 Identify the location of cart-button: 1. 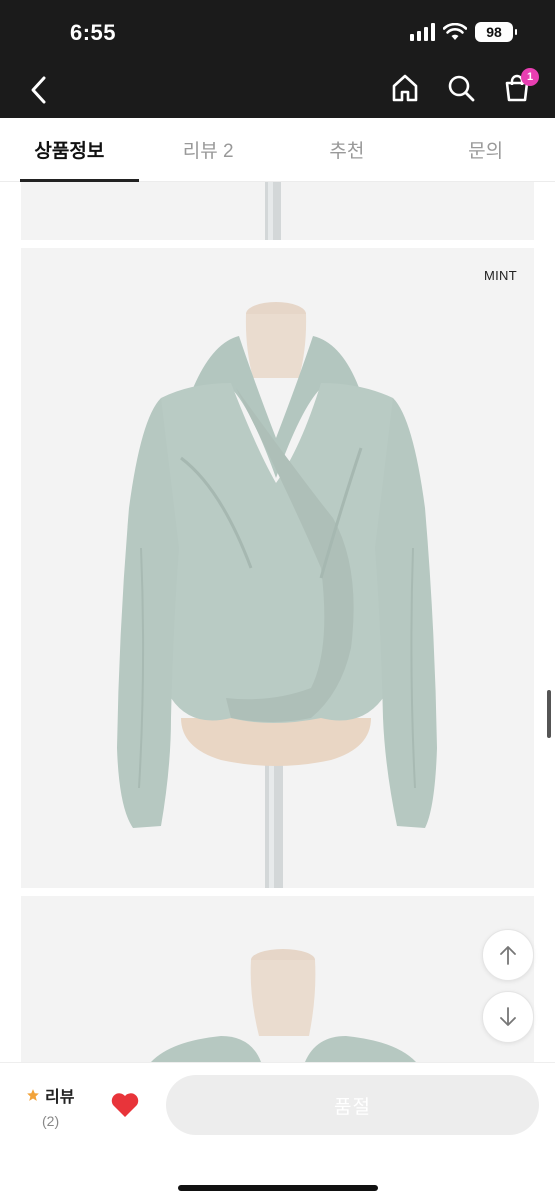
(518, 88).